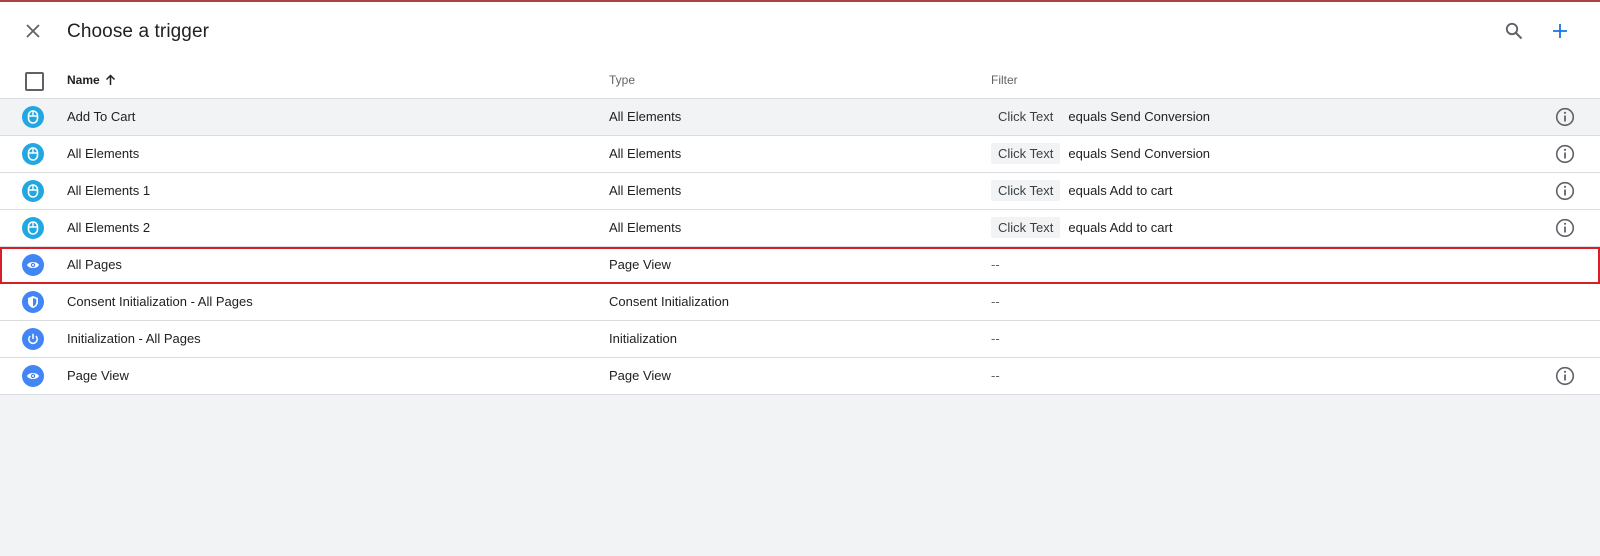 The height and width of the screenshot is (556, 1600). What do you see at coordinates (101, 116) in the screenshot?
I see `trigger-name: Add To Cart` at bounding box center [101, 116].